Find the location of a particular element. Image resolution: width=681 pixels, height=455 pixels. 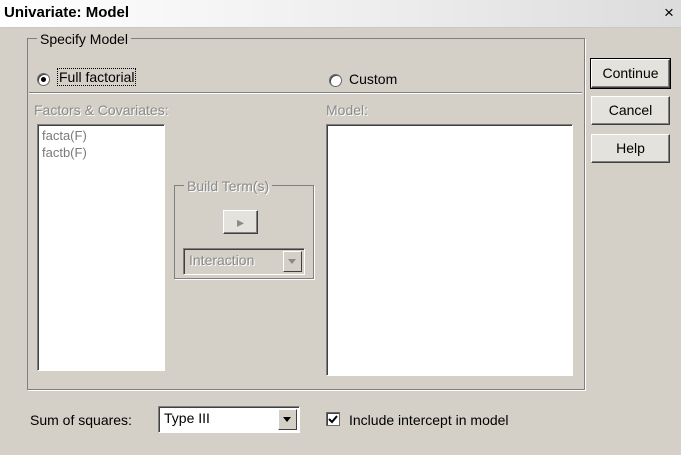

full-factorial-radio is located at coordinates (43, 79).